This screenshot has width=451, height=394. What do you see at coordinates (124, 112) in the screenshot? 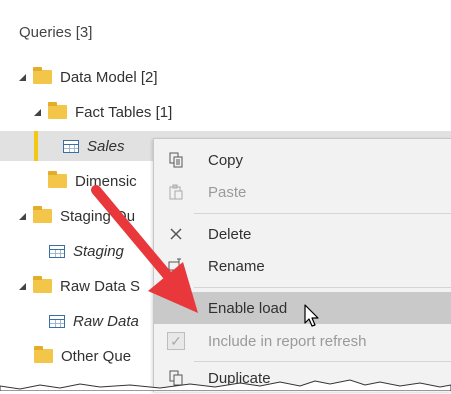
I see `tree-item-label: Fact Tables [1]` at bounding box center [124, 112].